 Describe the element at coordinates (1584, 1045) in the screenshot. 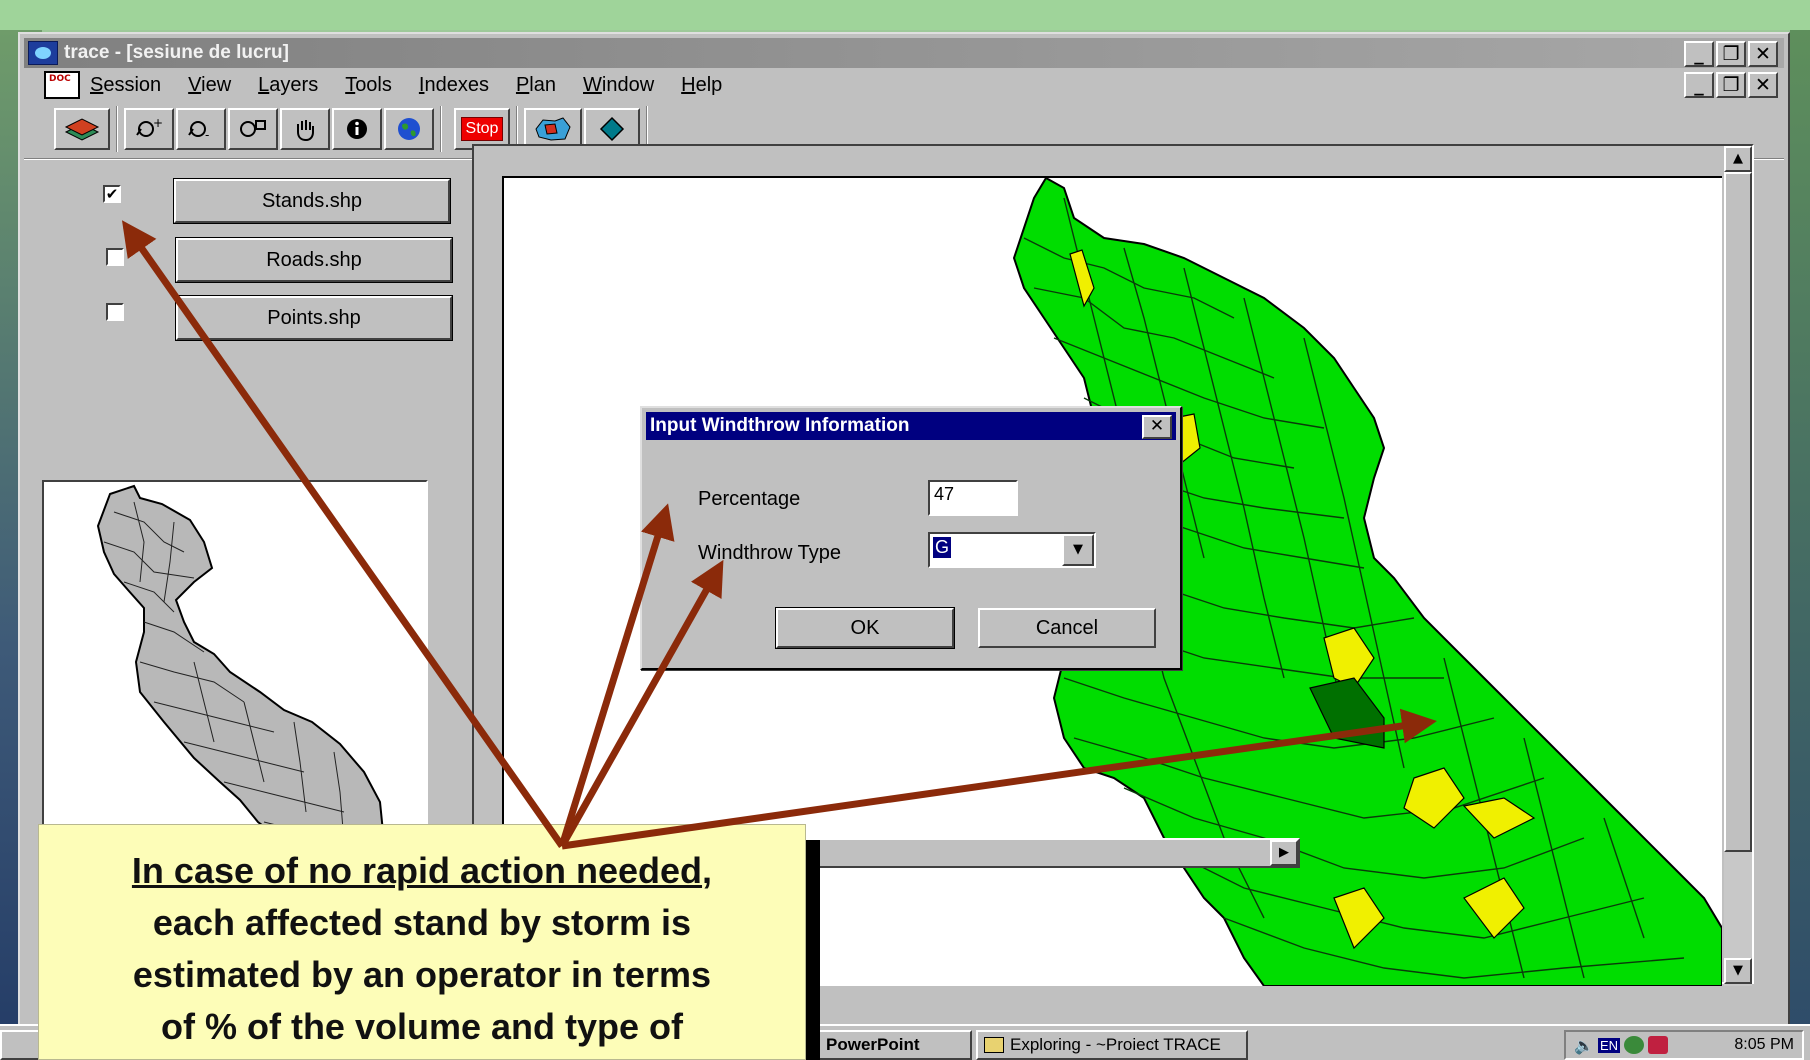

I see `speaker-icon: 🔈` at that location.